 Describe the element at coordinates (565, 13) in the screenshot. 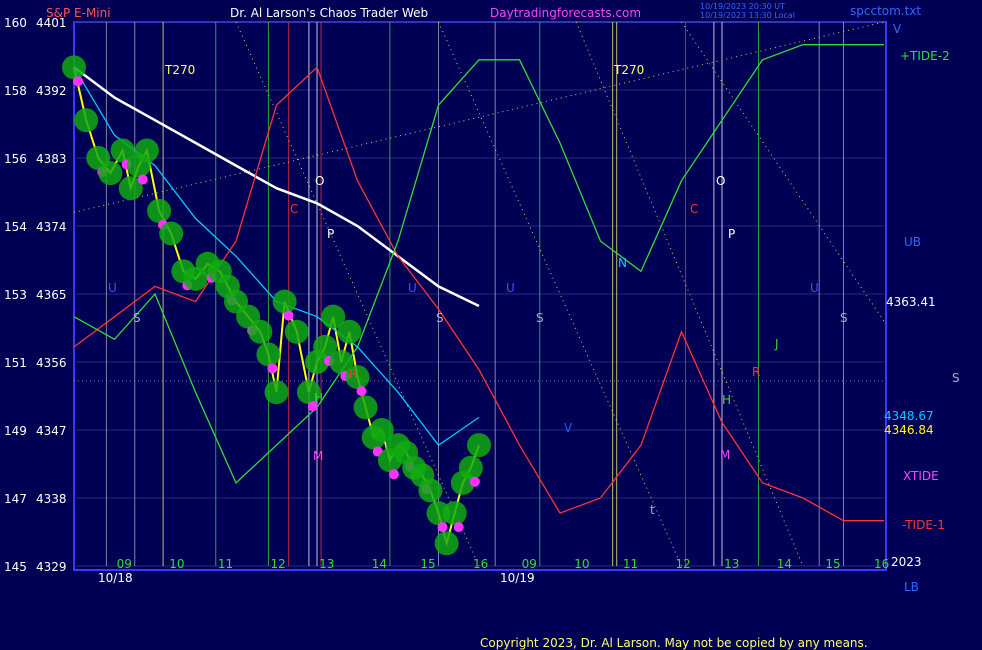

I see `website-link: Daytradingforecasts.com` at that location.